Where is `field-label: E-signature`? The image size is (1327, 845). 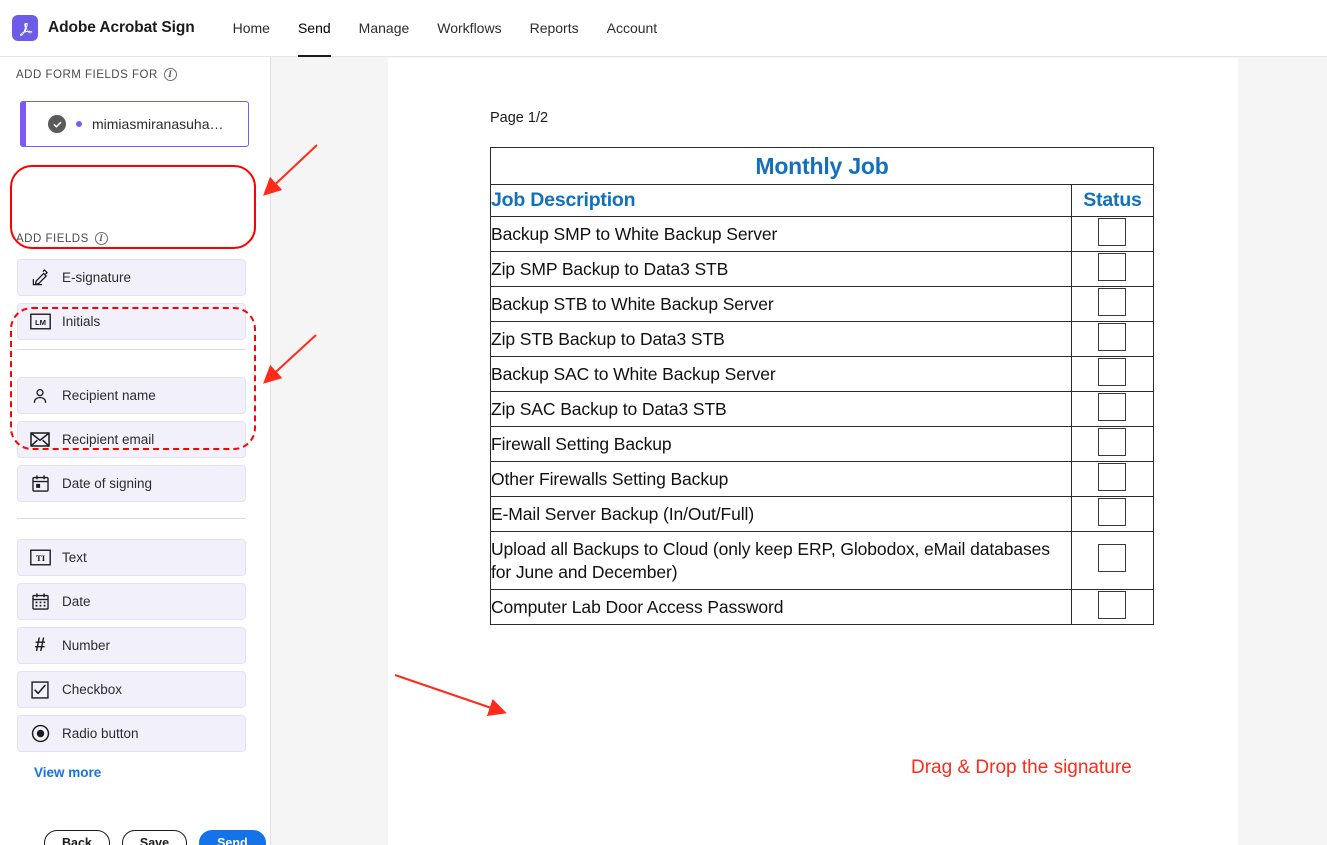
field-label: E-signature is located at coordinates (97, 277).